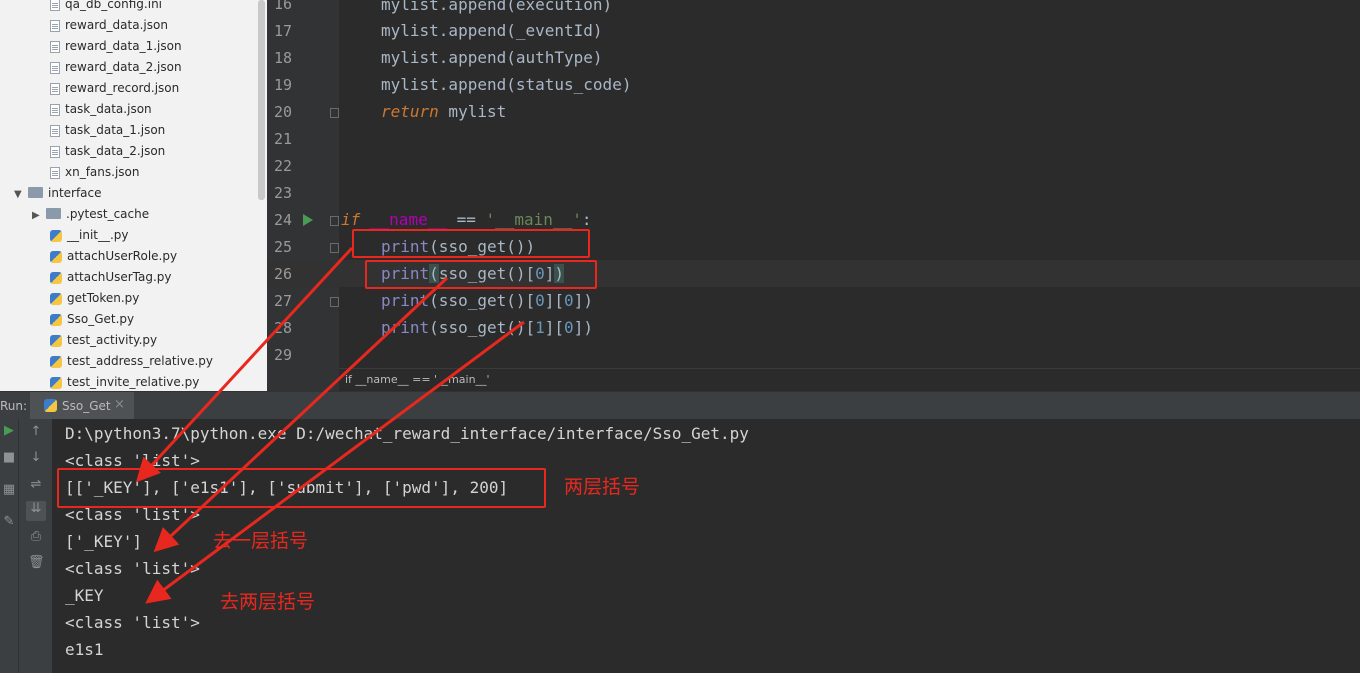 The height and width of the screenshot is (673, 1360). I want to click on tree-item: task_data_1.json, so click(107, 130).